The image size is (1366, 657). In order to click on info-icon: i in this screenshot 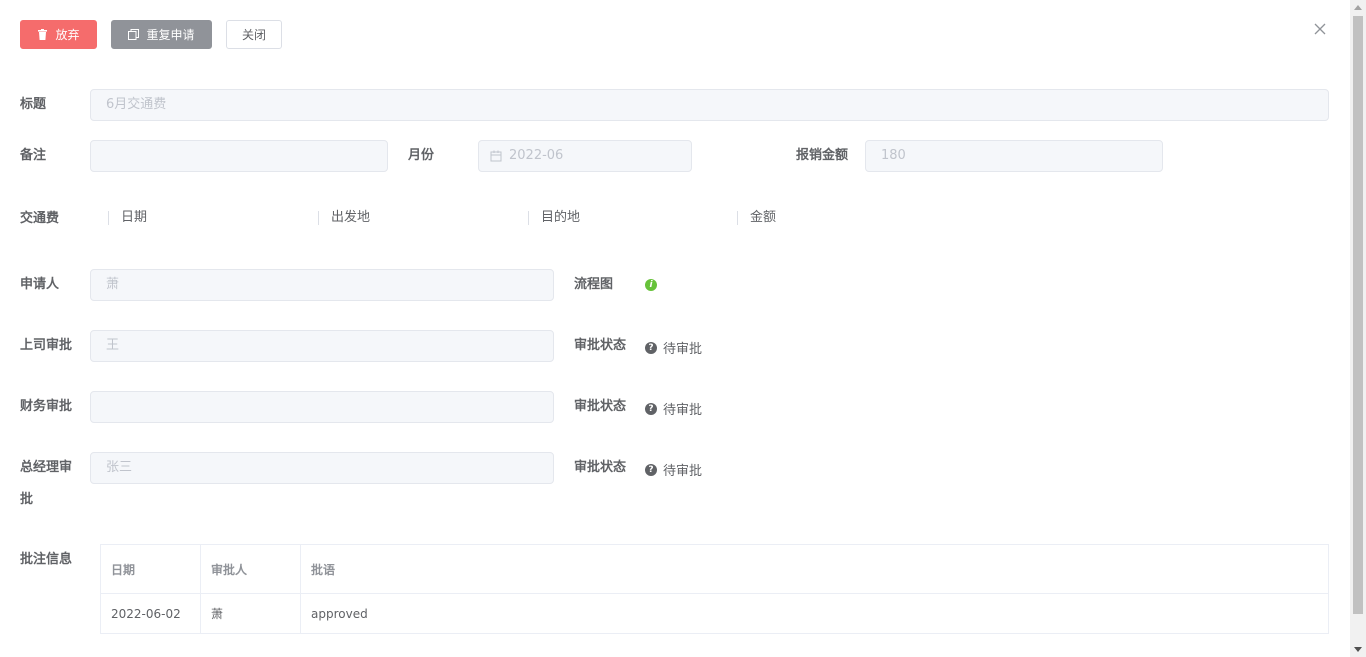, I will do `click(651, 285)`.